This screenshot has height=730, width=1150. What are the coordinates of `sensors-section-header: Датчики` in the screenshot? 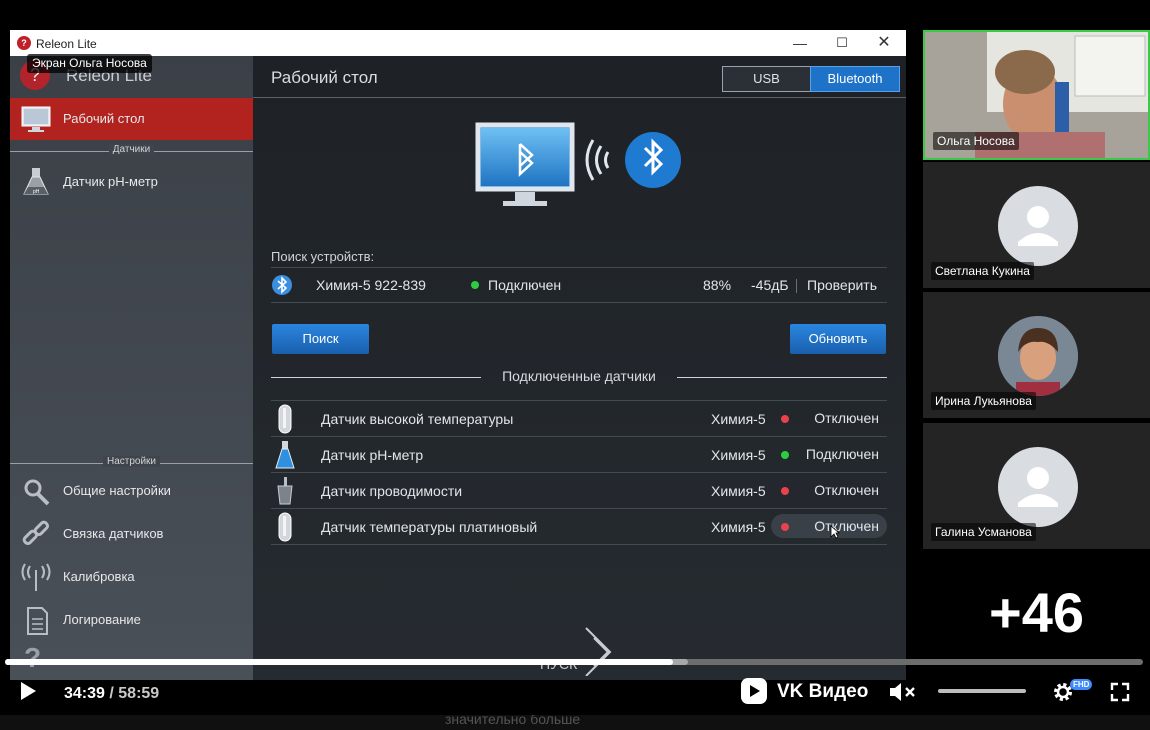 It's located at (131, 151).